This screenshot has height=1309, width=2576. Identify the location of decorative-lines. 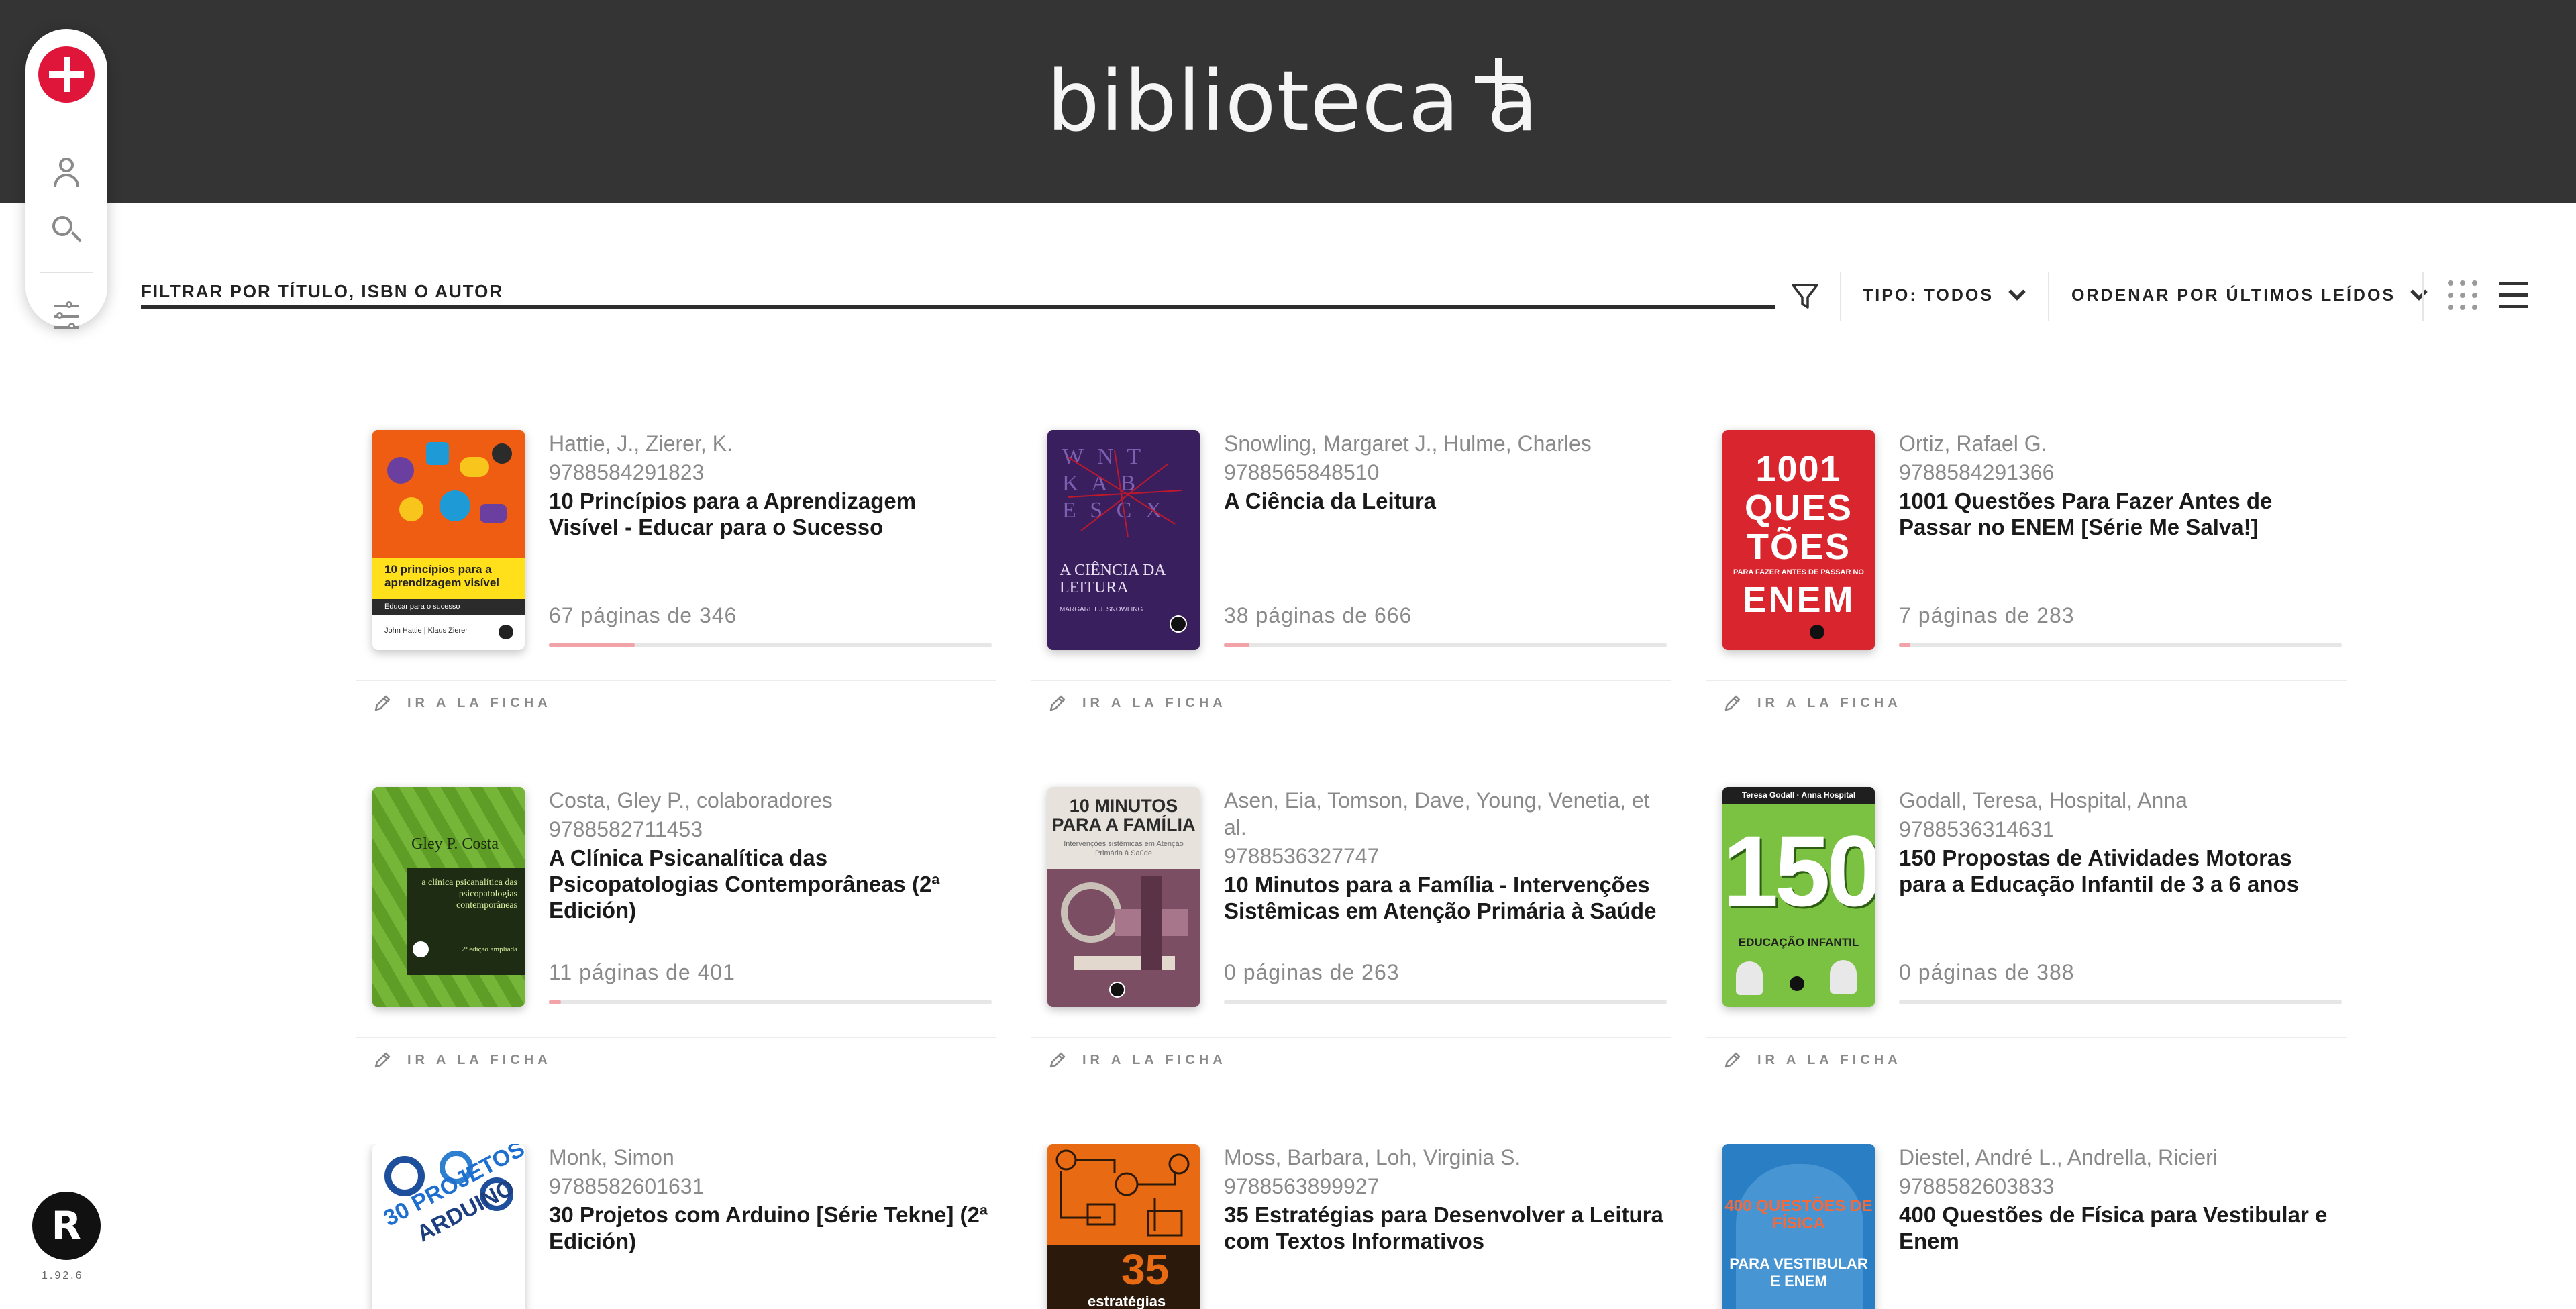
(1124, 494).